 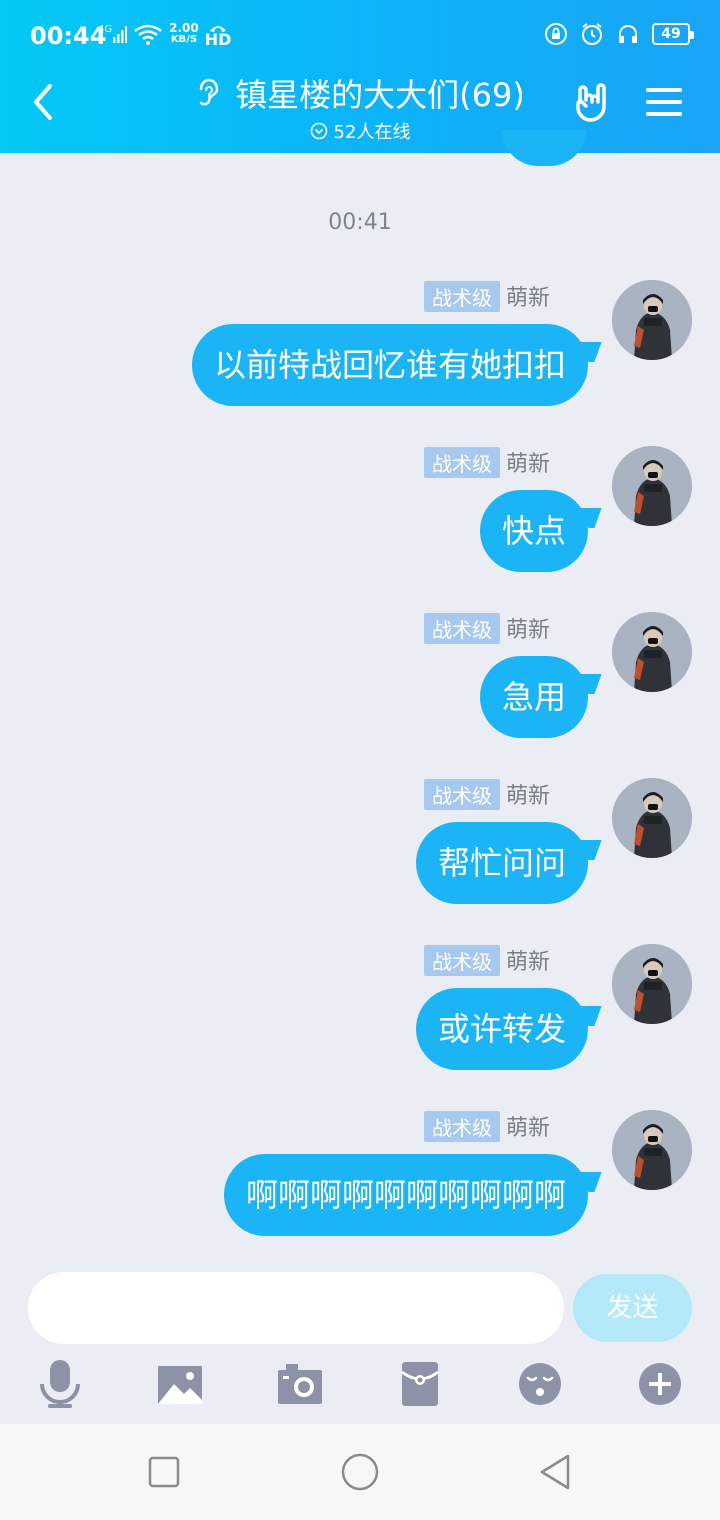 What do you see at coordinates (184, 28) in the screenshot?
I see `net-speed-value: 2.00` at bounding box center [184, 28].